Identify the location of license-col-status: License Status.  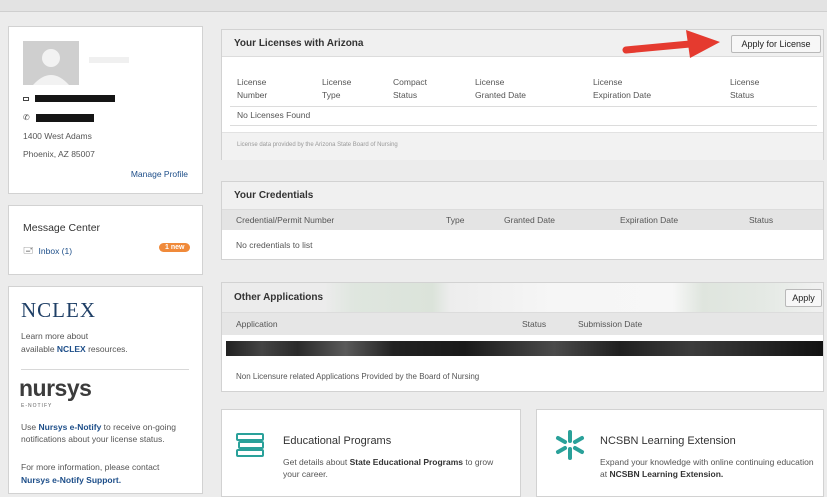
(745, 88).